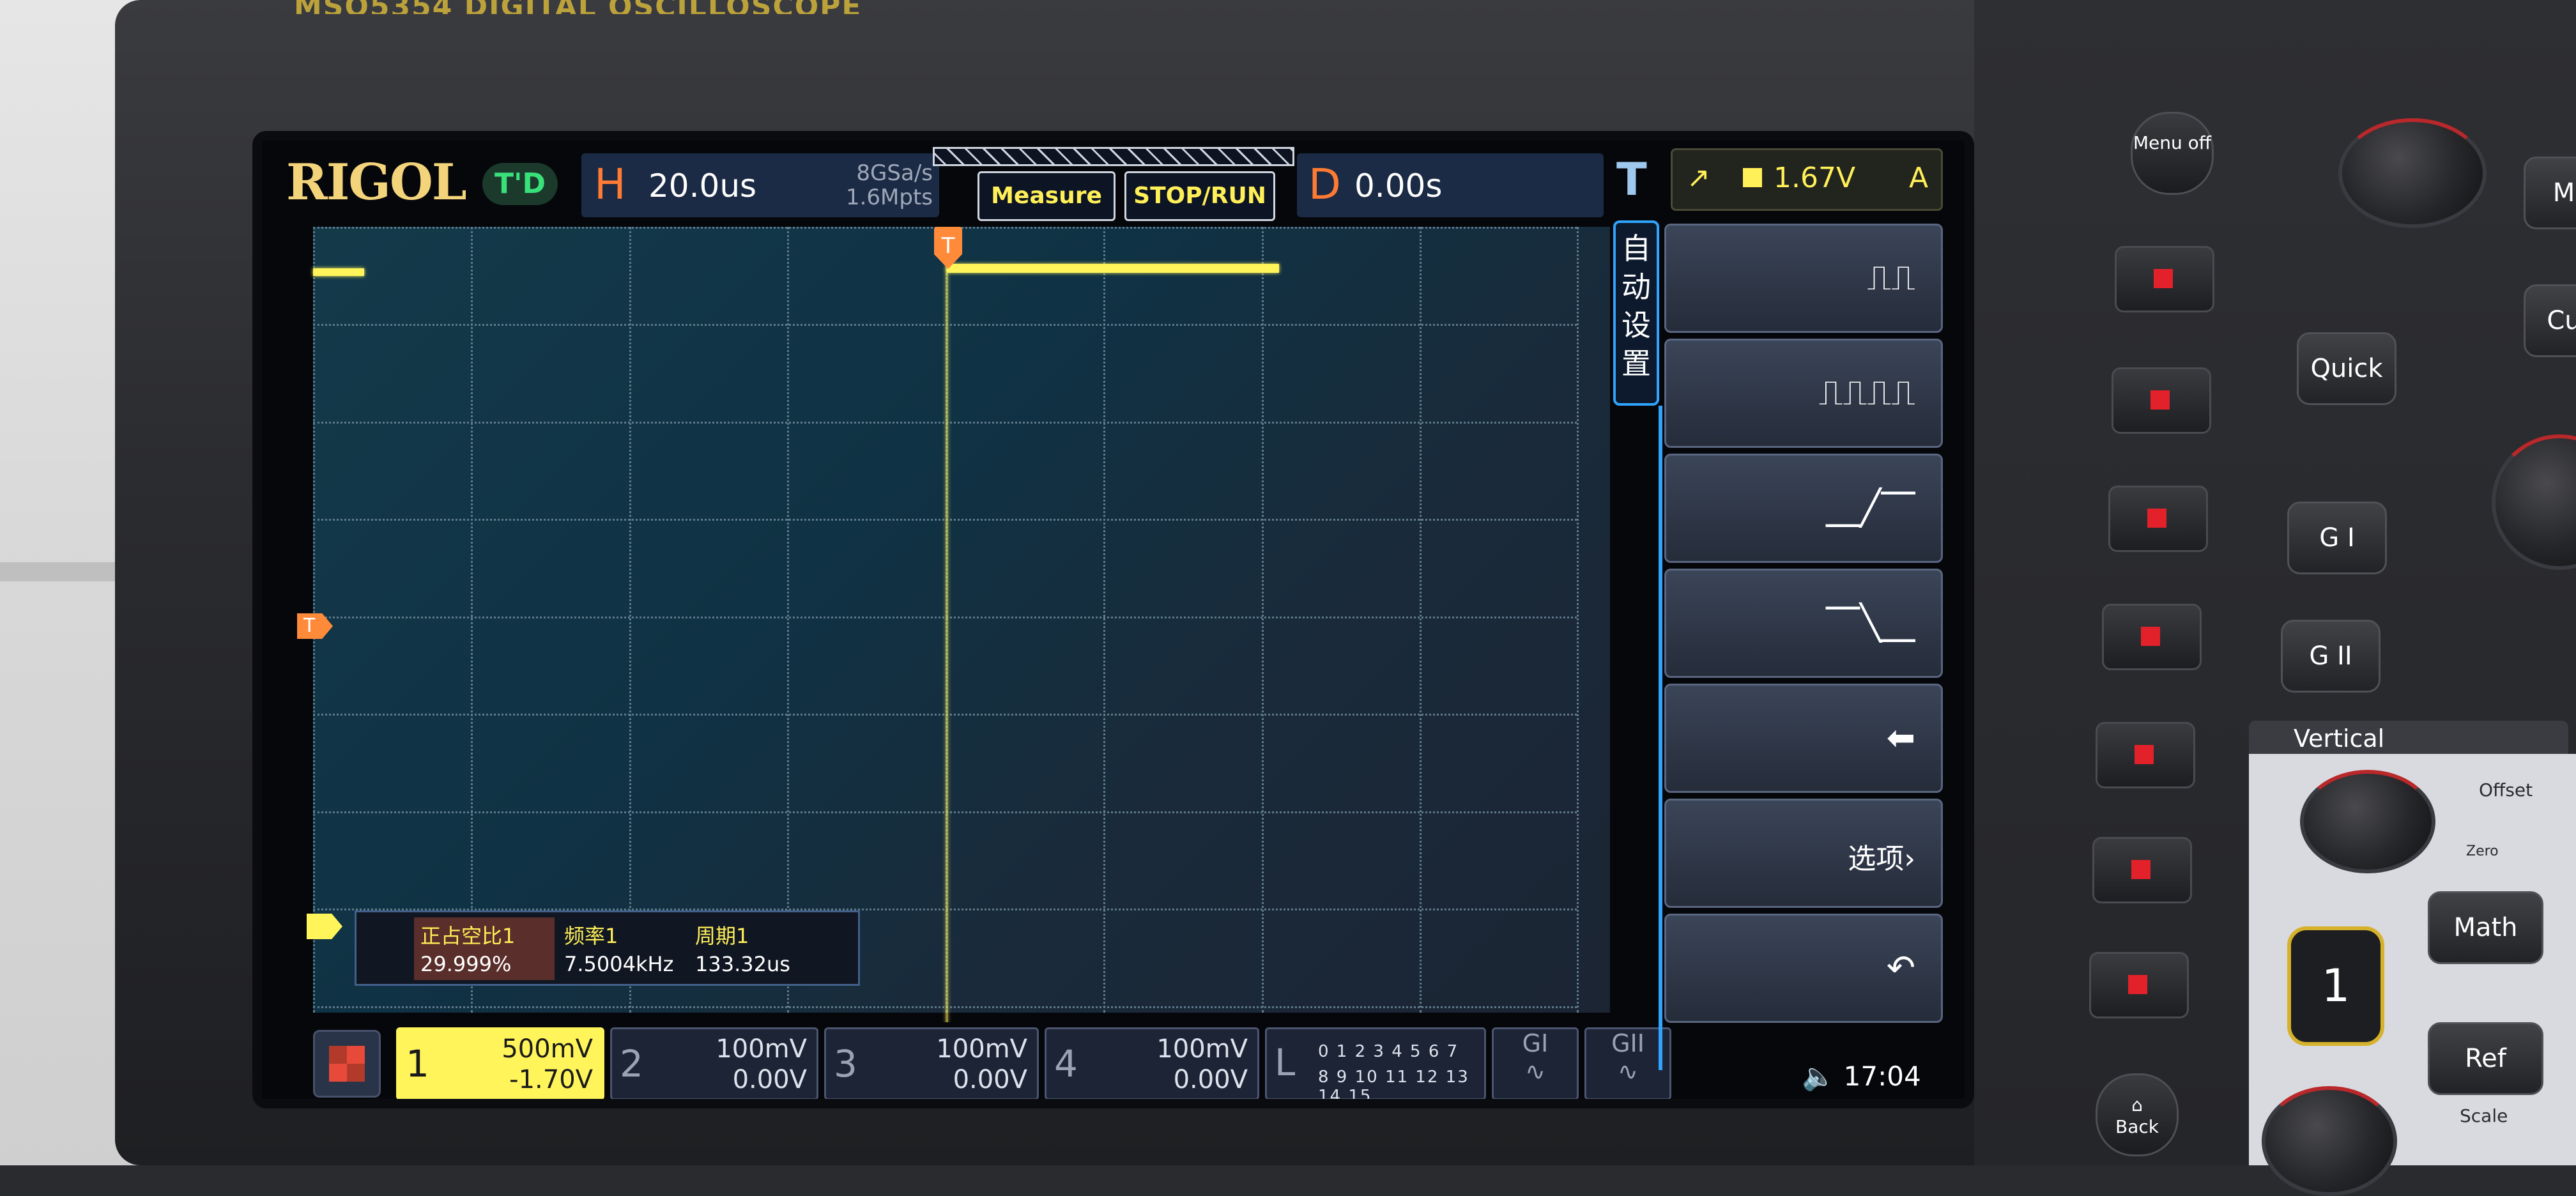 This screenshot has height=1196, width=2576. What do you see at coordinates (722, 936) in the screenshot?
I see `measurement-header: 周期1` at bounding box center [722, 936].